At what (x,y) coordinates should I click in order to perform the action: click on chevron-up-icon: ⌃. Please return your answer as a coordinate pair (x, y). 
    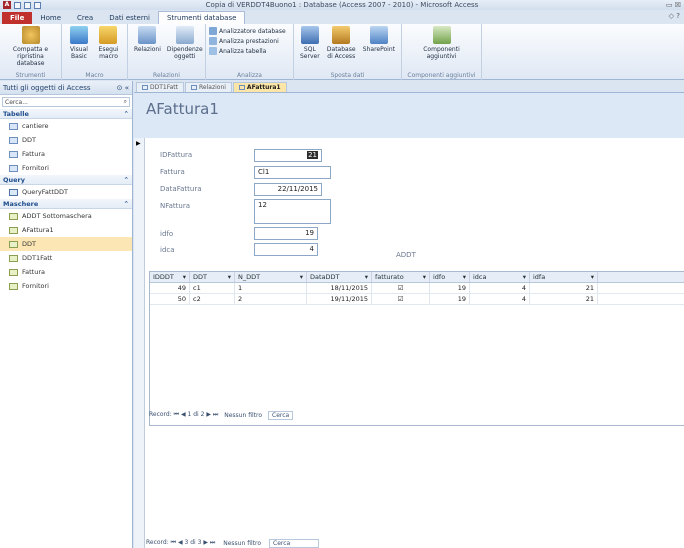
    Looking at the image, I should click on (126, 204).